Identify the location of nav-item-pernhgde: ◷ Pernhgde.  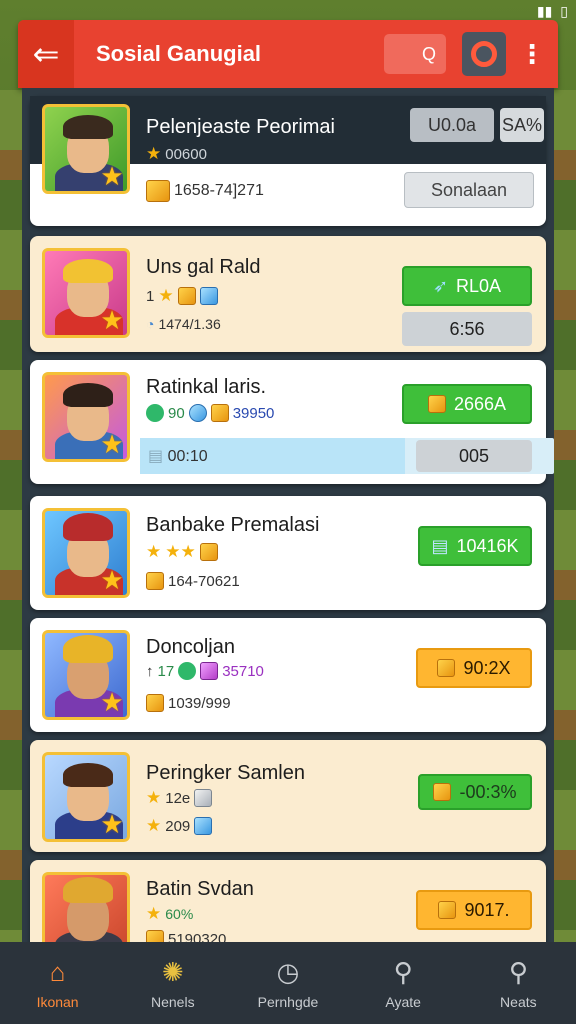
(288, 983).